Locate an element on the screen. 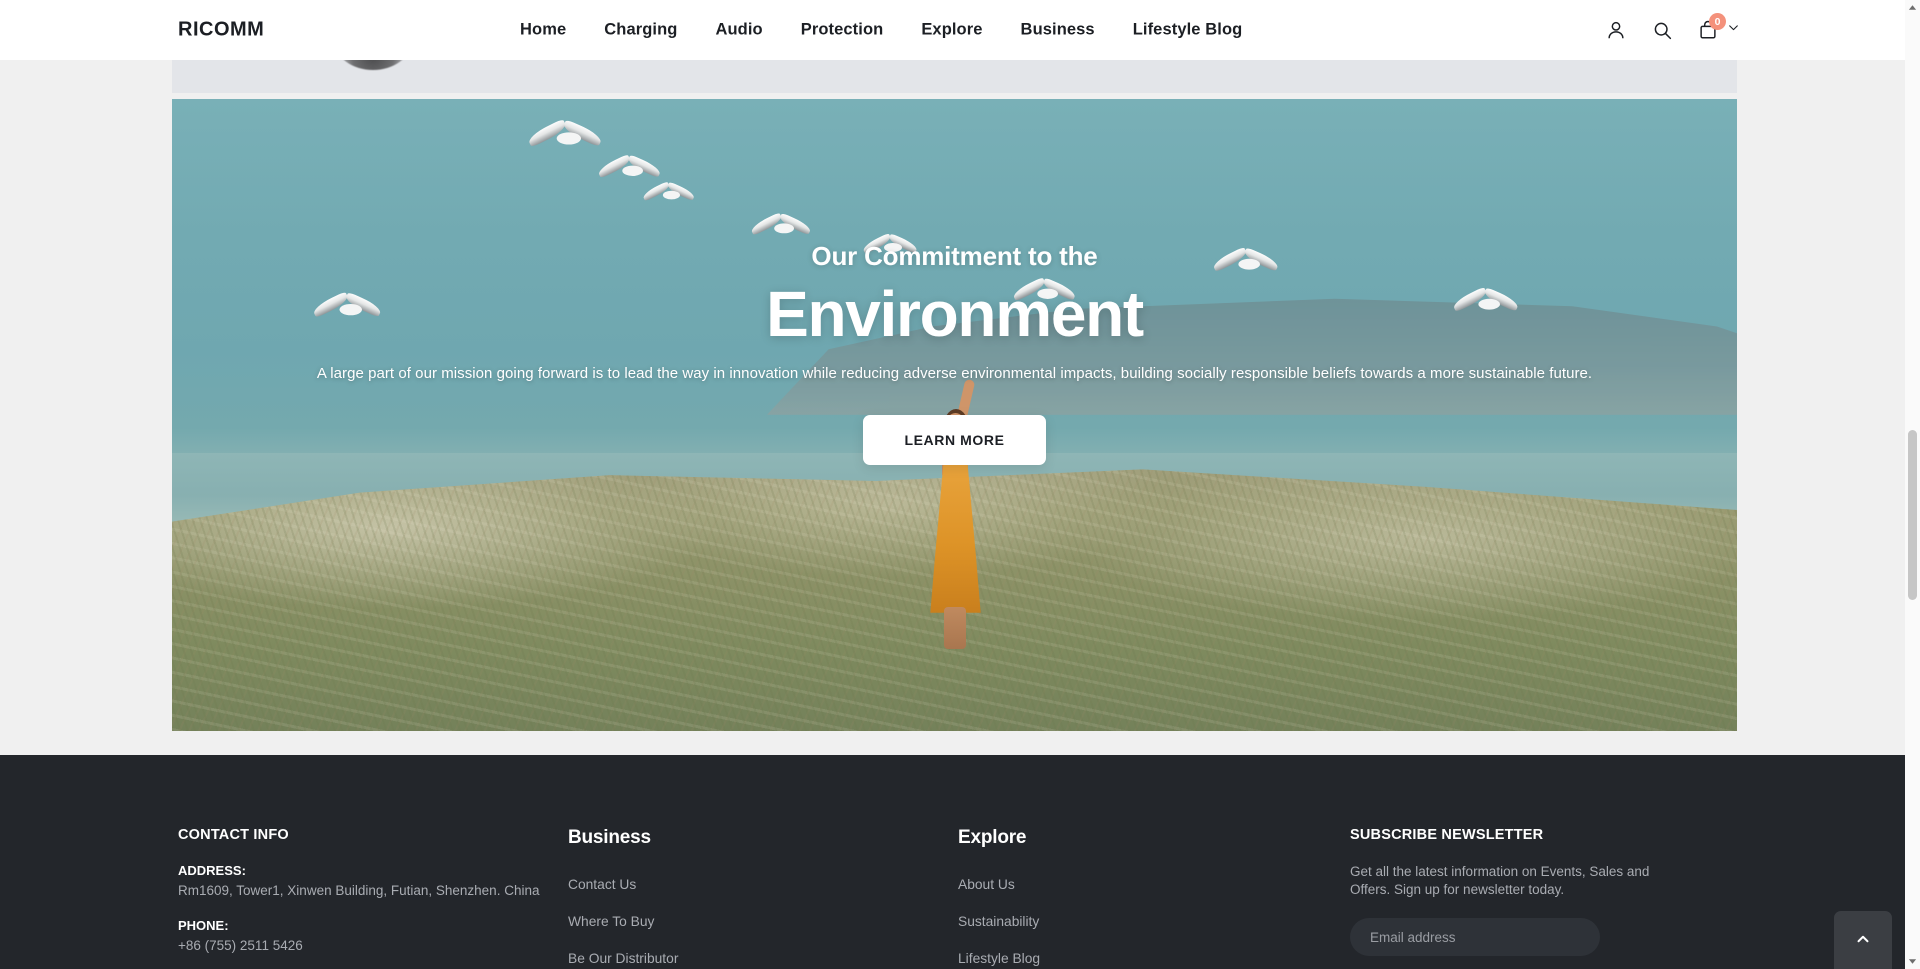  product-image-partial is located at coordinates (372, 65).